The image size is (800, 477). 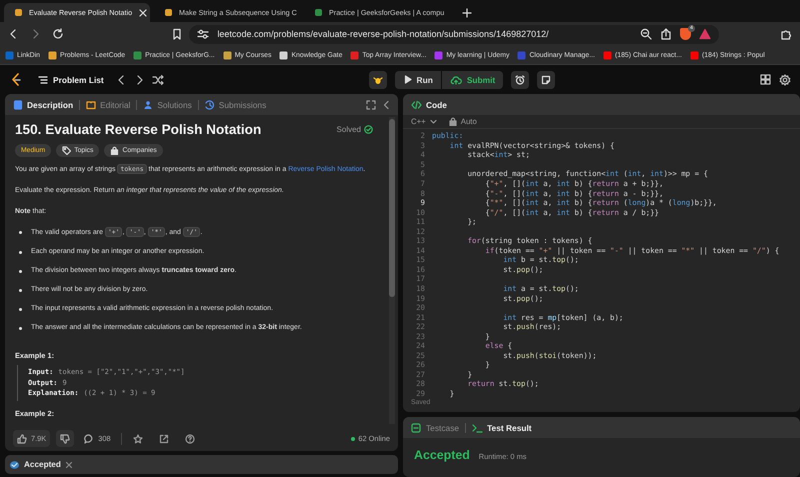 I want to click on shuffle-icon, so click(x=158, y=80).